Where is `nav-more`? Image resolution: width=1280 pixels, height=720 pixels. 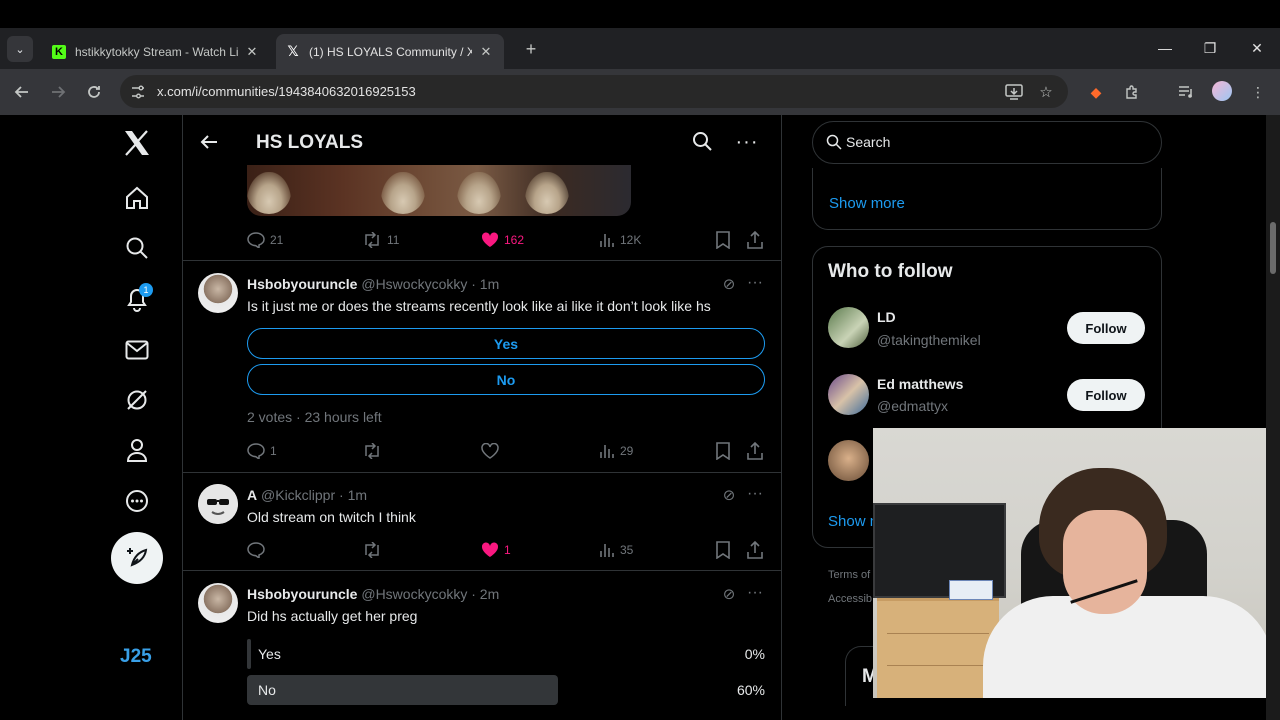
nav-more is located at coordinates (137, 501).